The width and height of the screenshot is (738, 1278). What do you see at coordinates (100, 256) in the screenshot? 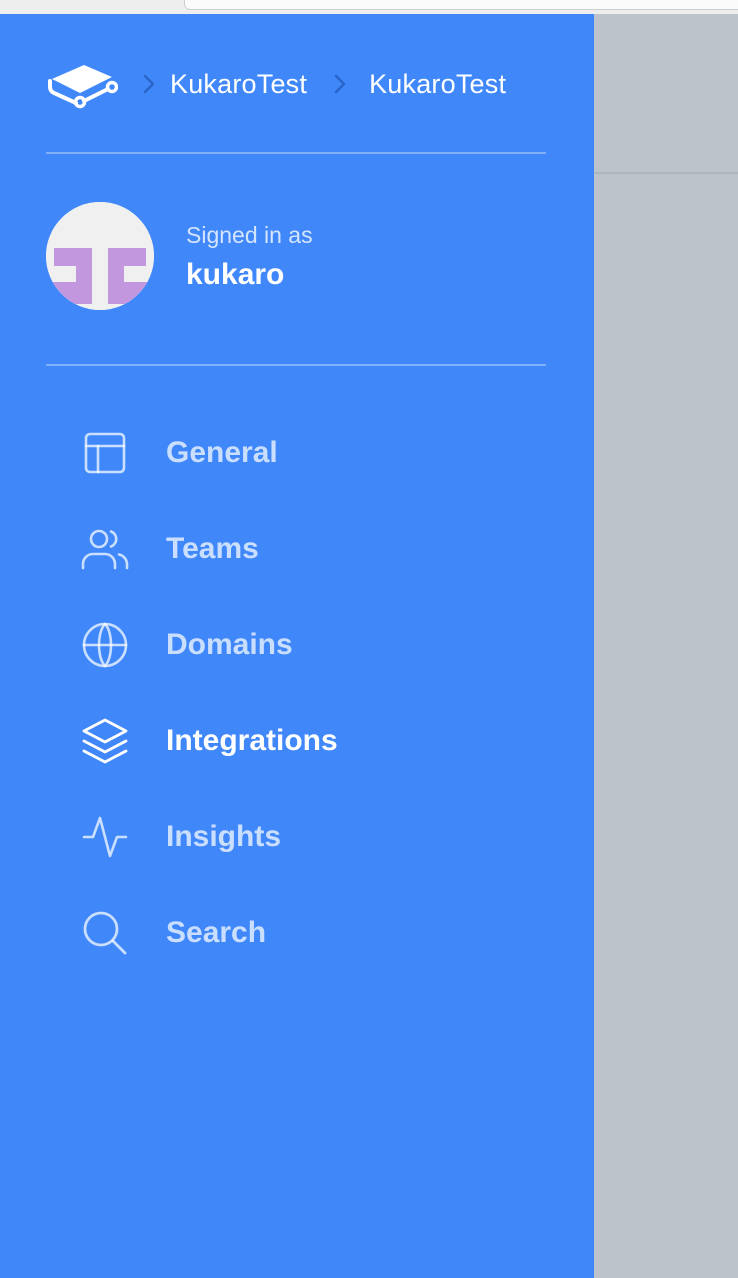
I see `avatar` at bounding box center [100, 256].